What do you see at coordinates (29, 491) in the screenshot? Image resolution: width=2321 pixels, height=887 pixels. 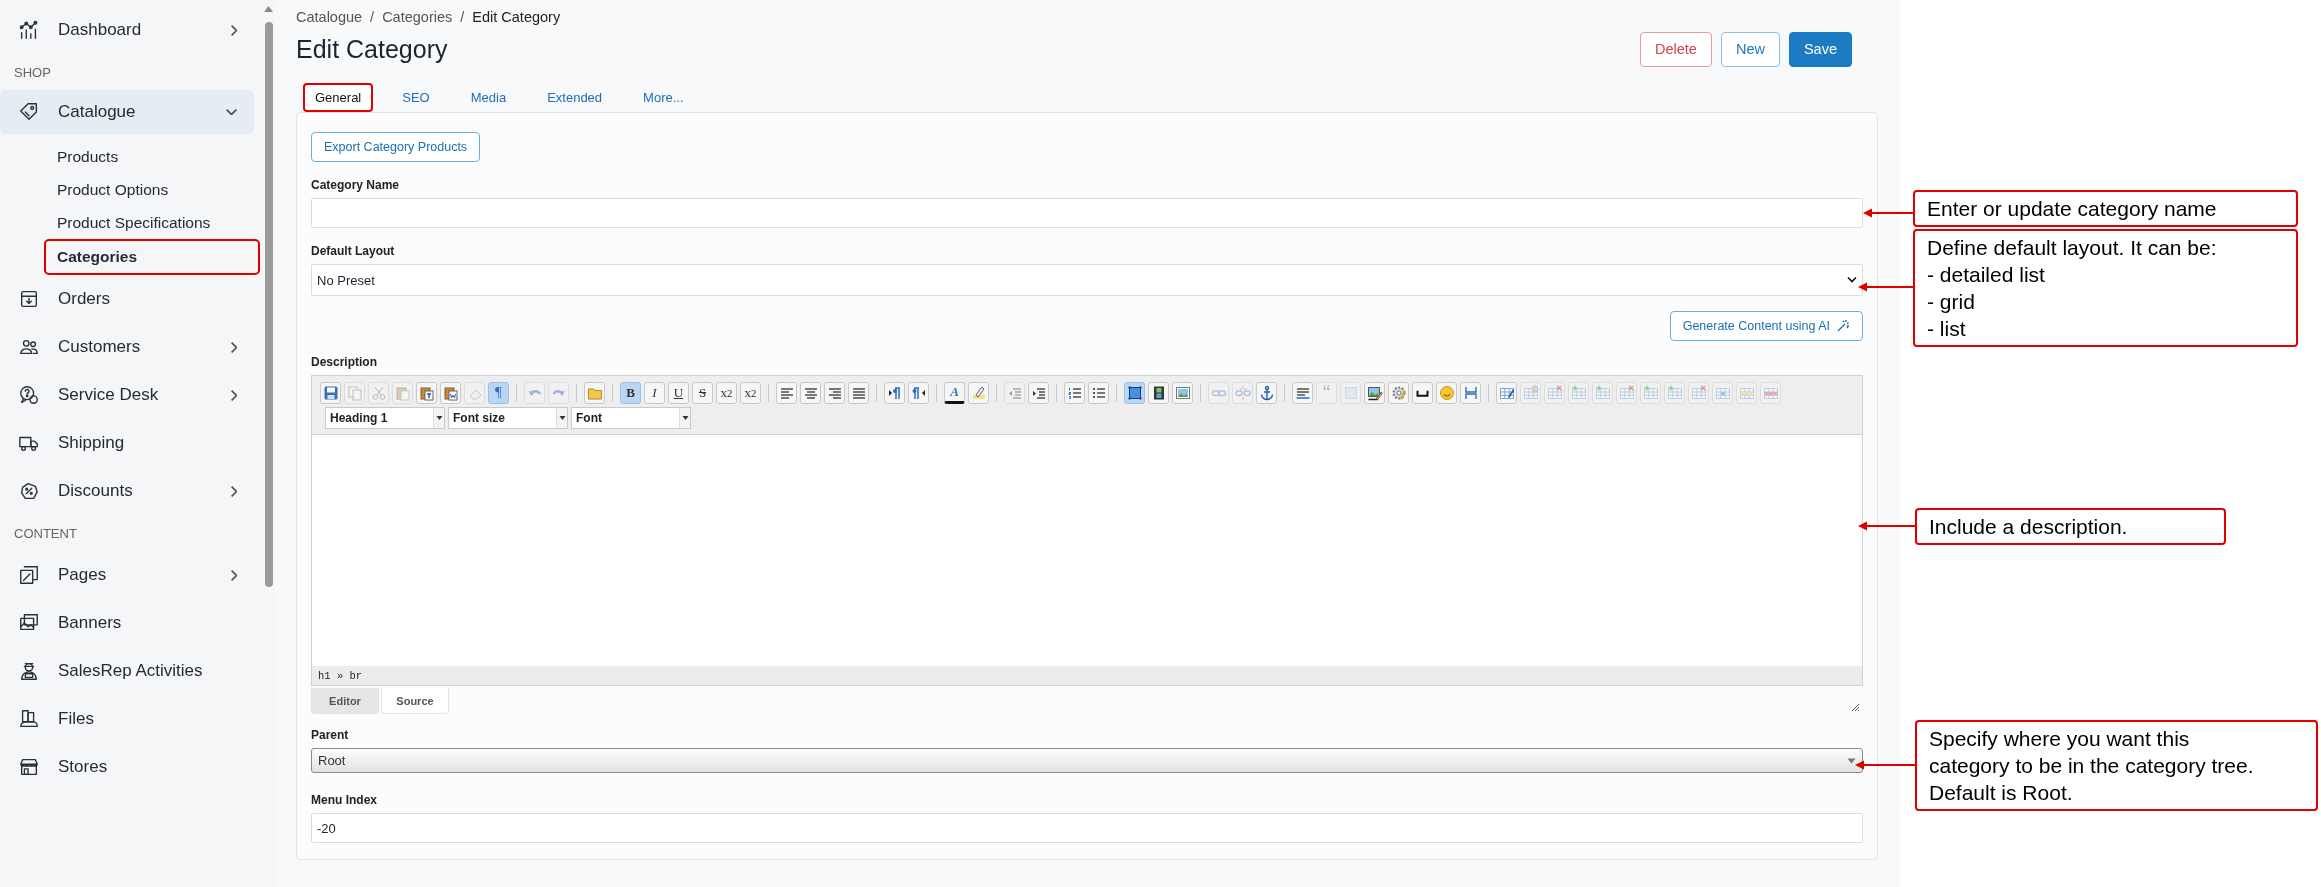 I see `percent-badge-icon` at bounding box center [29, 491].